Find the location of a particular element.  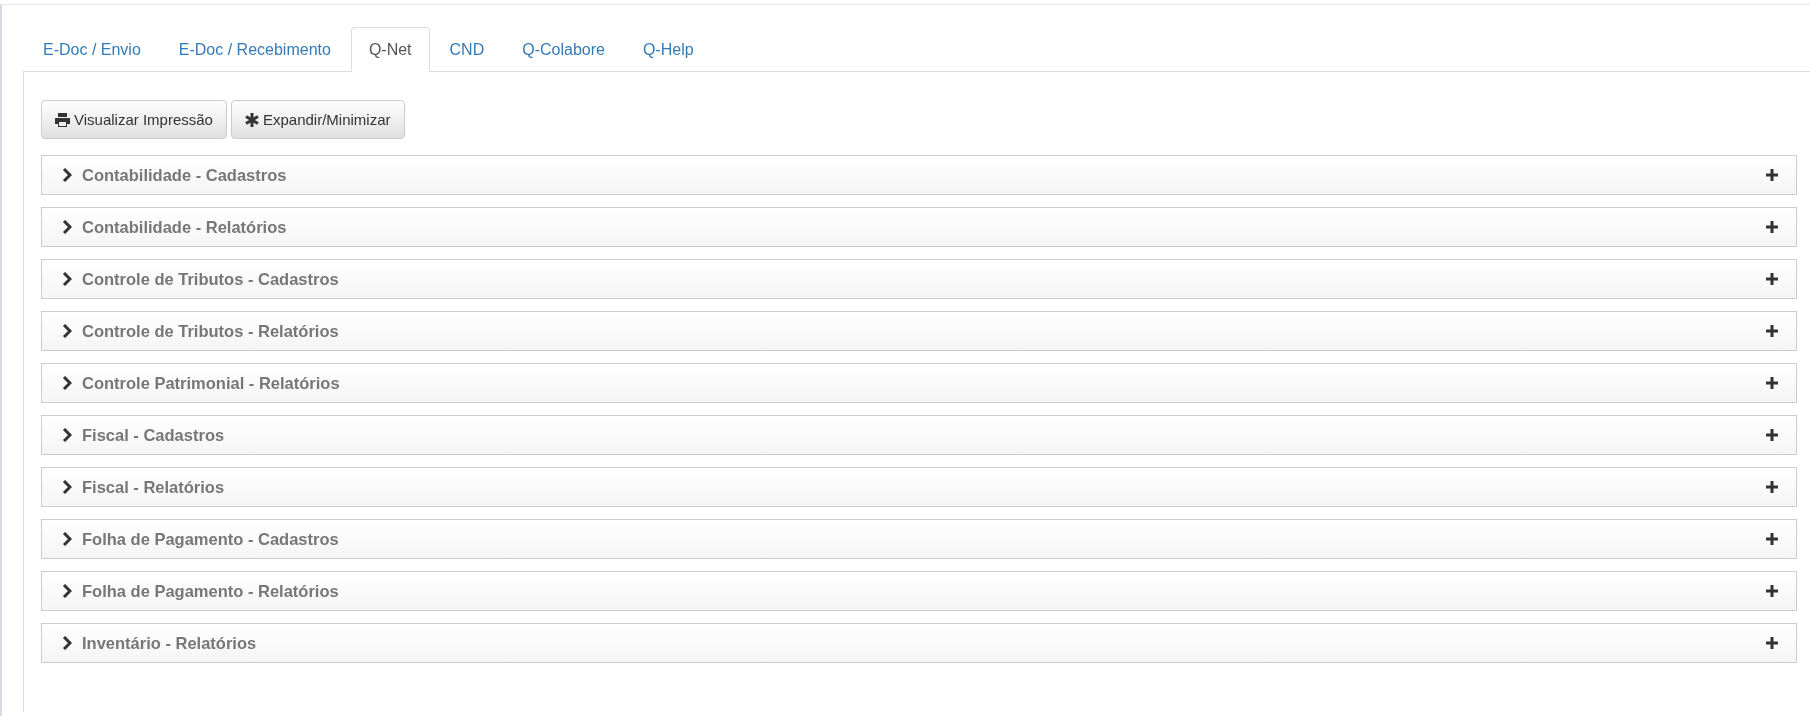

accordion-header: Folha de Pagamento - Relatórios is located at coordinates (919, 591).